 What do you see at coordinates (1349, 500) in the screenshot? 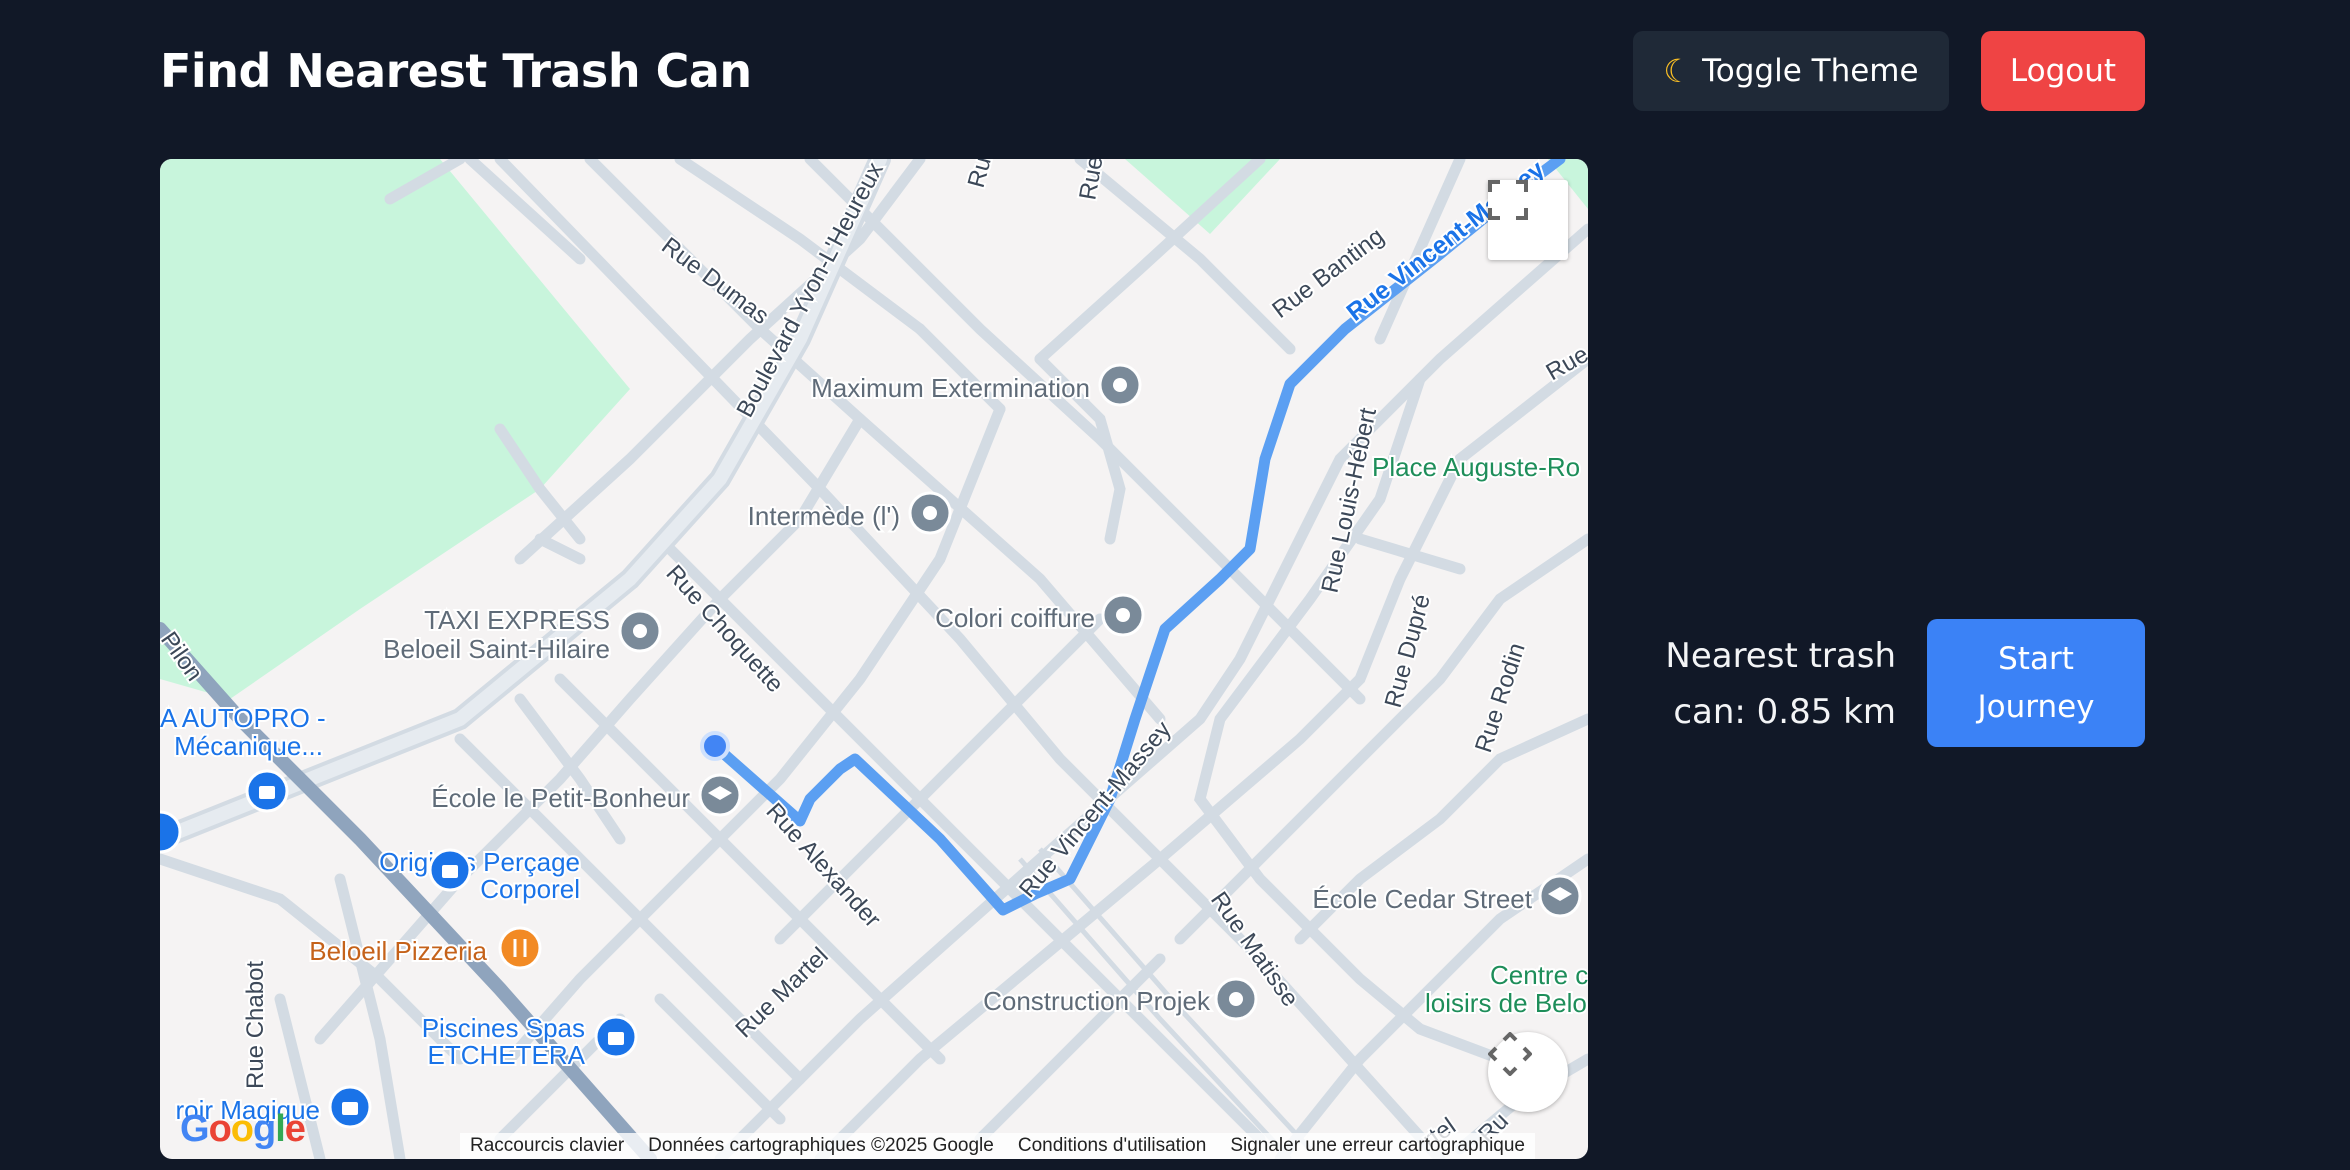
I see `street-label: Rue Louis-Hébert` at bounding box center [1349, 500].